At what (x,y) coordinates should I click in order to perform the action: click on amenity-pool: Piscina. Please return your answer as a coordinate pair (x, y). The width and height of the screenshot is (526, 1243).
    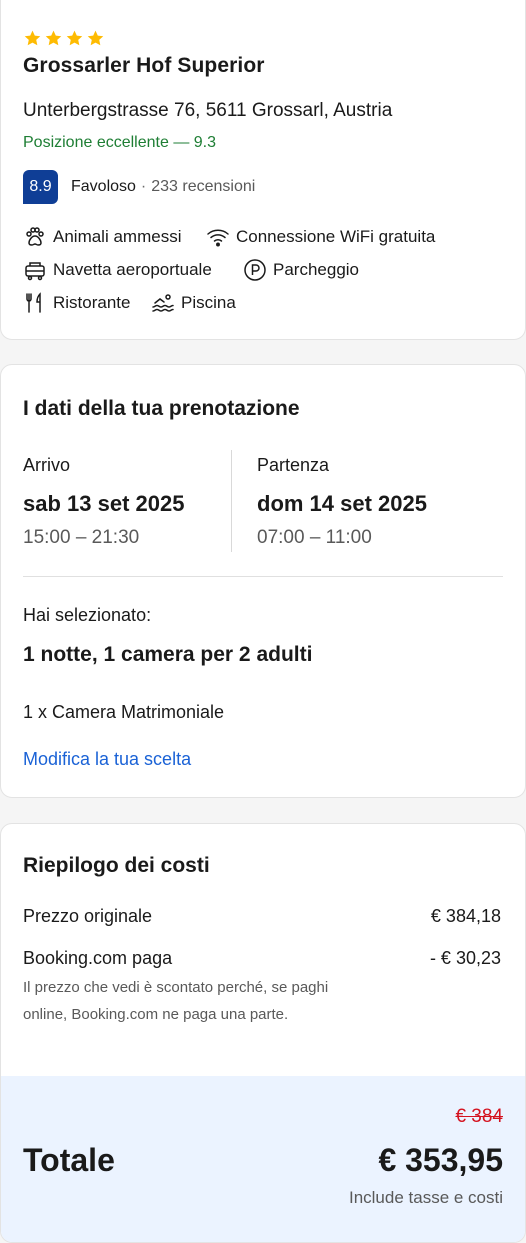
    Looking at the image, I should click on (193, 303).